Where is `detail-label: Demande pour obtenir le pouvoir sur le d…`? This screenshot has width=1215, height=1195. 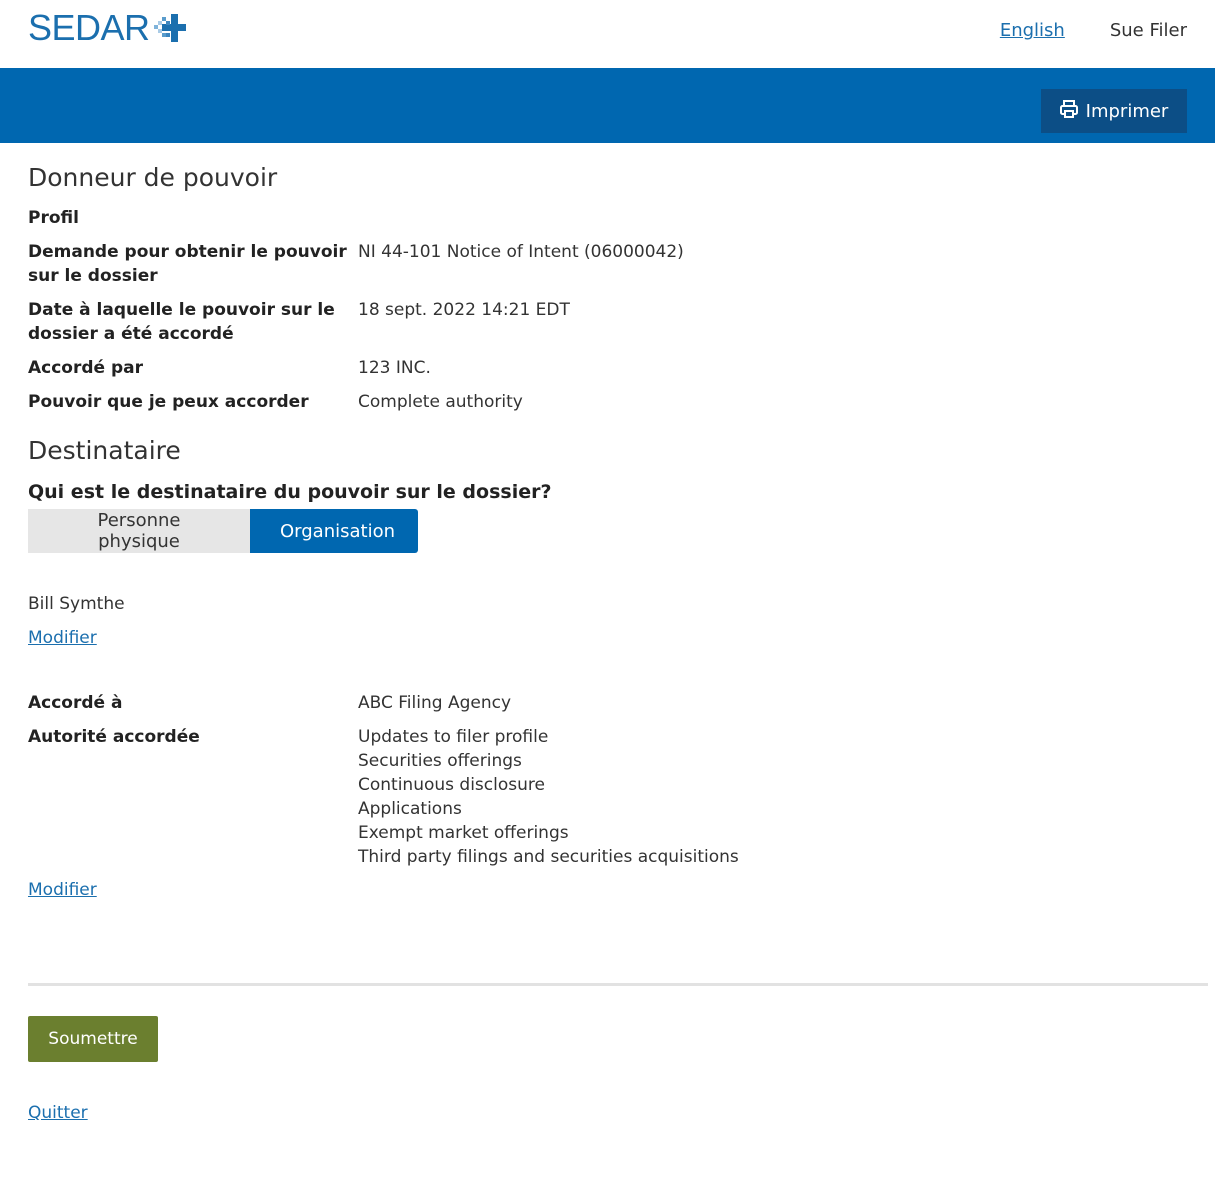
detail-label: Demande pour obtenir le pouvoir sur le d… is located at coordinates (187, 264).